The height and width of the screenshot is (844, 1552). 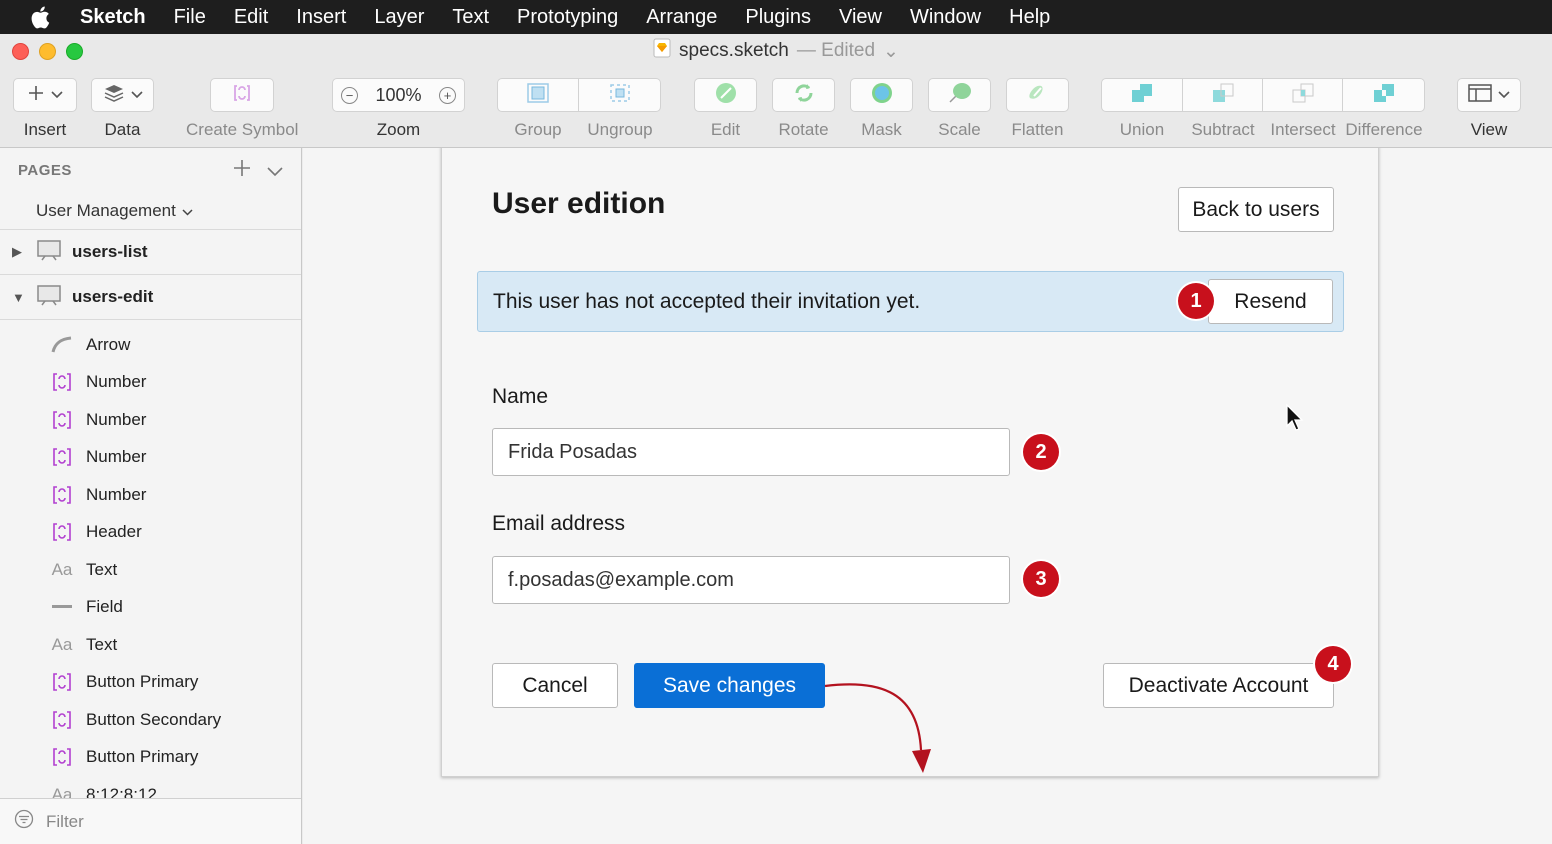 What do you see at coordinates (150, 211) in the screenshot?
I see `page-selector: User Management` at bounding box center [150, 211].